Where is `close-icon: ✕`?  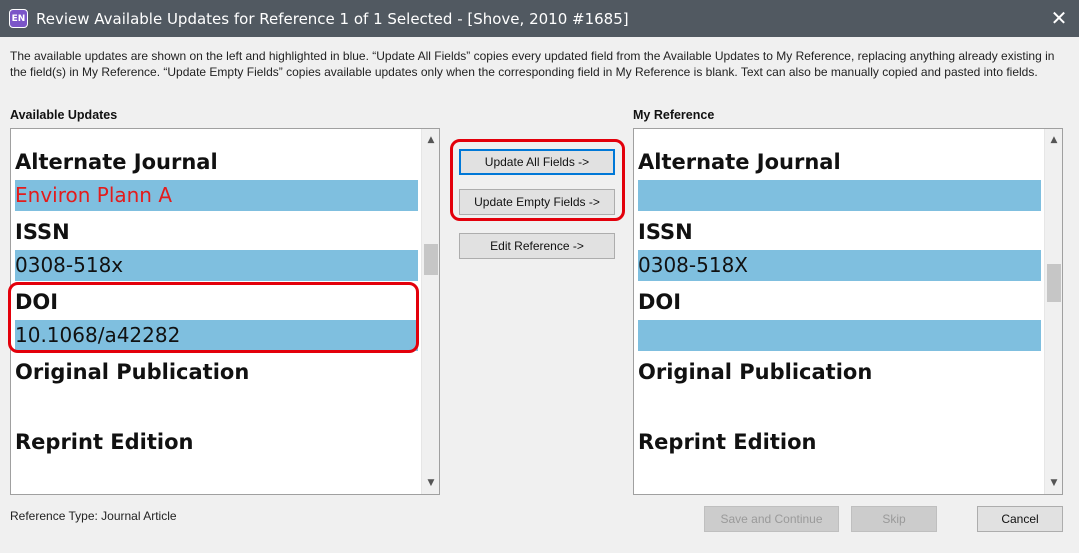
close-icon: ✕ is located at coordinates (1059, 18).